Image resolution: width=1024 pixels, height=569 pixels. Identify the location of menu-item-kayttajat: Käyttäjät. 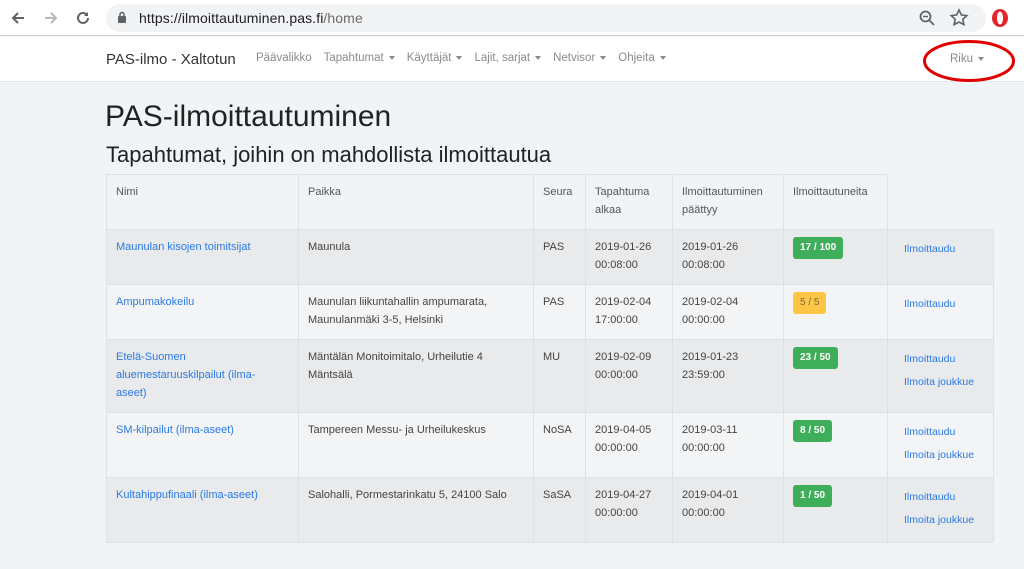
(435, 58).